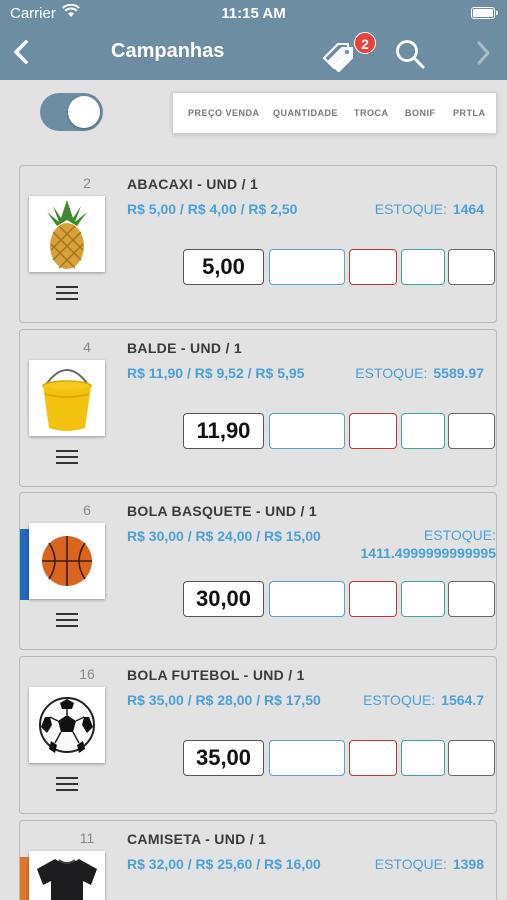  What do you see at coordinates (416, 544) in the screenshot?
I see `product-stock: ESTOQUE: 1411.4999999999995` at bounding box center [416, 544].